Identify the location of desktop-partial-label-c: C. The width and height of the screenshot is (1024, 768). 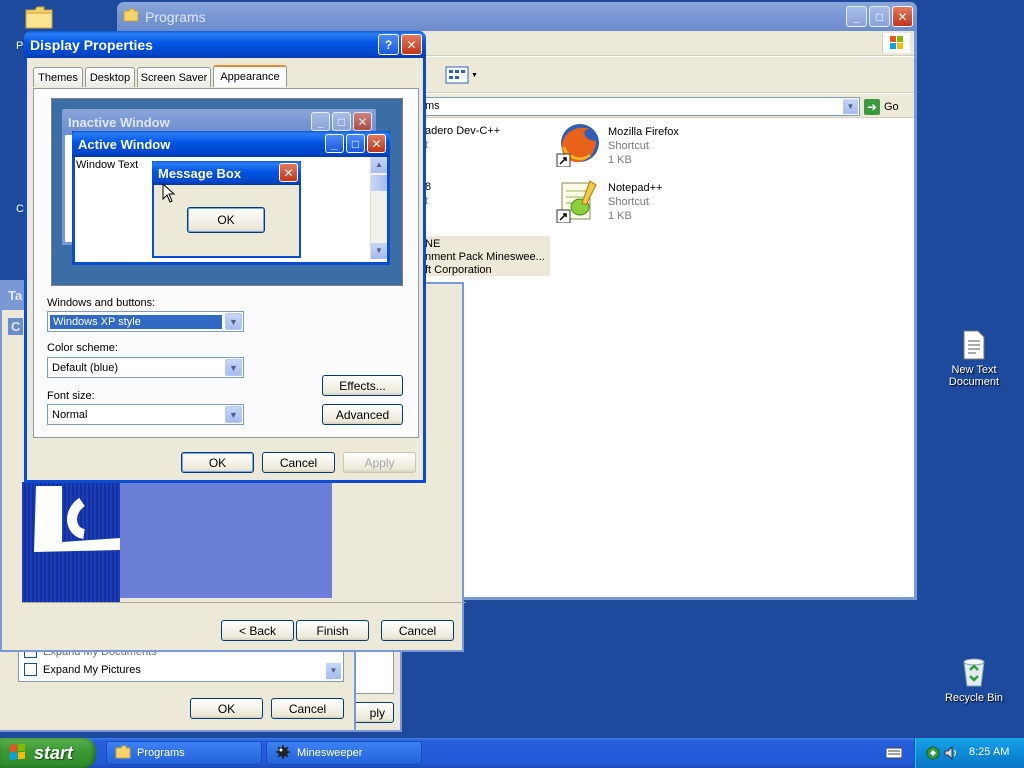
(20, 209).